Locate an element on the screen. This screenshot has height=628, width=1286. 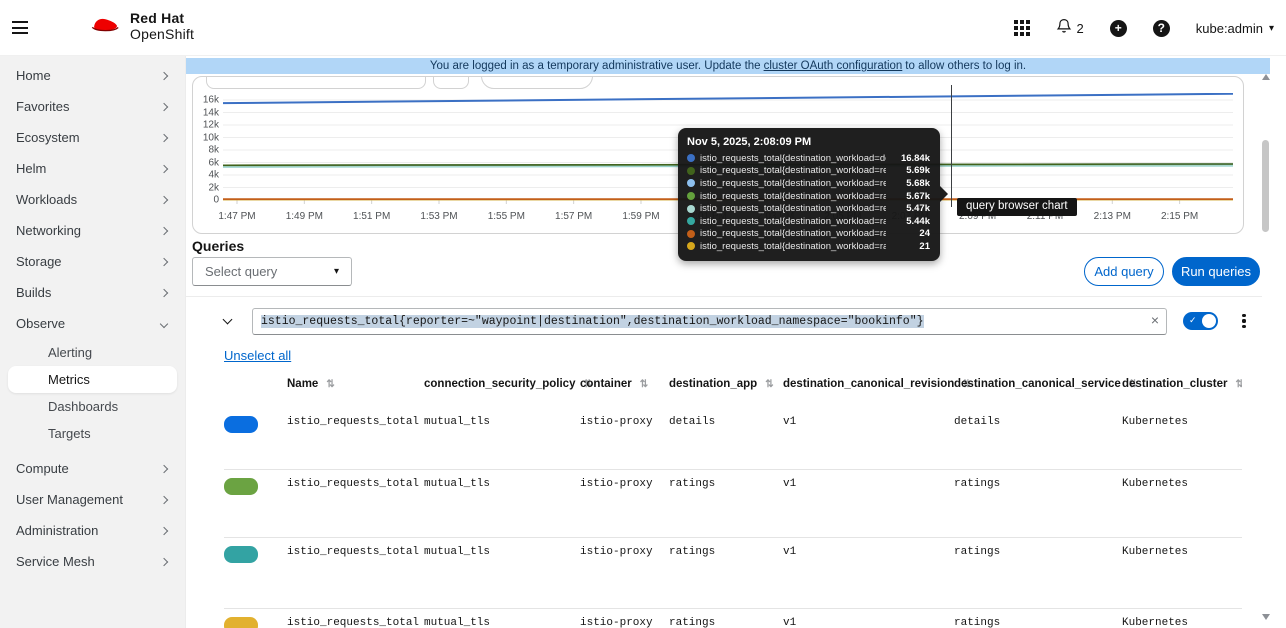
scrollbar-thumb is located at coordinates (1265, 186).